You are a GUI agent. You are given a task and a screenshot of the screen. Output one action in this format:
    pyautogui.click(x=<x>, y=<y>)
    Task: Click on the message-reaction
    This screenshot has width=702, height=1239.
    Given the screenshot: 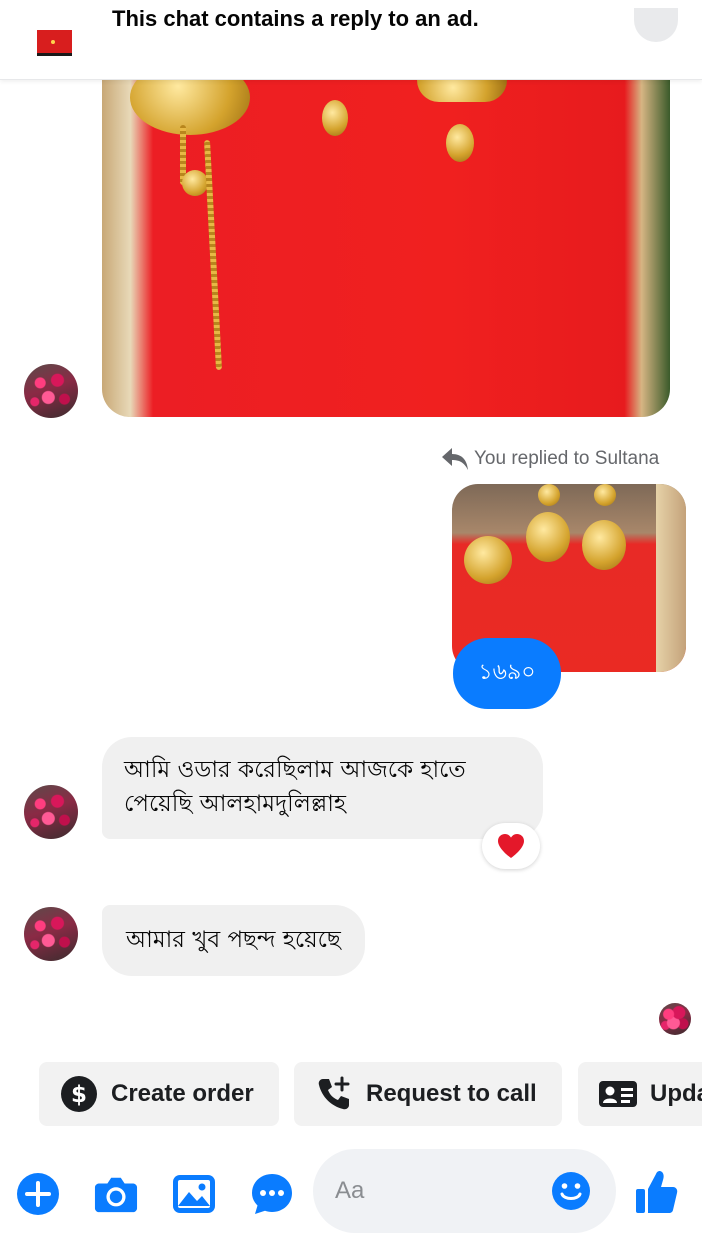 What is the action you would take?
    pyautogui.click(x=511, y=846)
    